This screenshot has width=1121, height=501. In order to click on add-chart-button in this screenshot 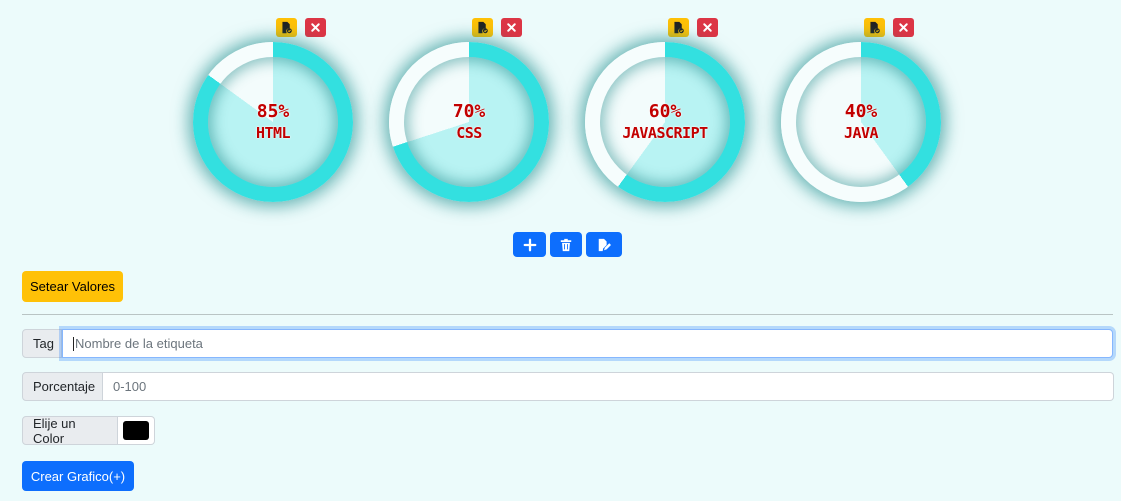, I will do `click(529, 244)`.